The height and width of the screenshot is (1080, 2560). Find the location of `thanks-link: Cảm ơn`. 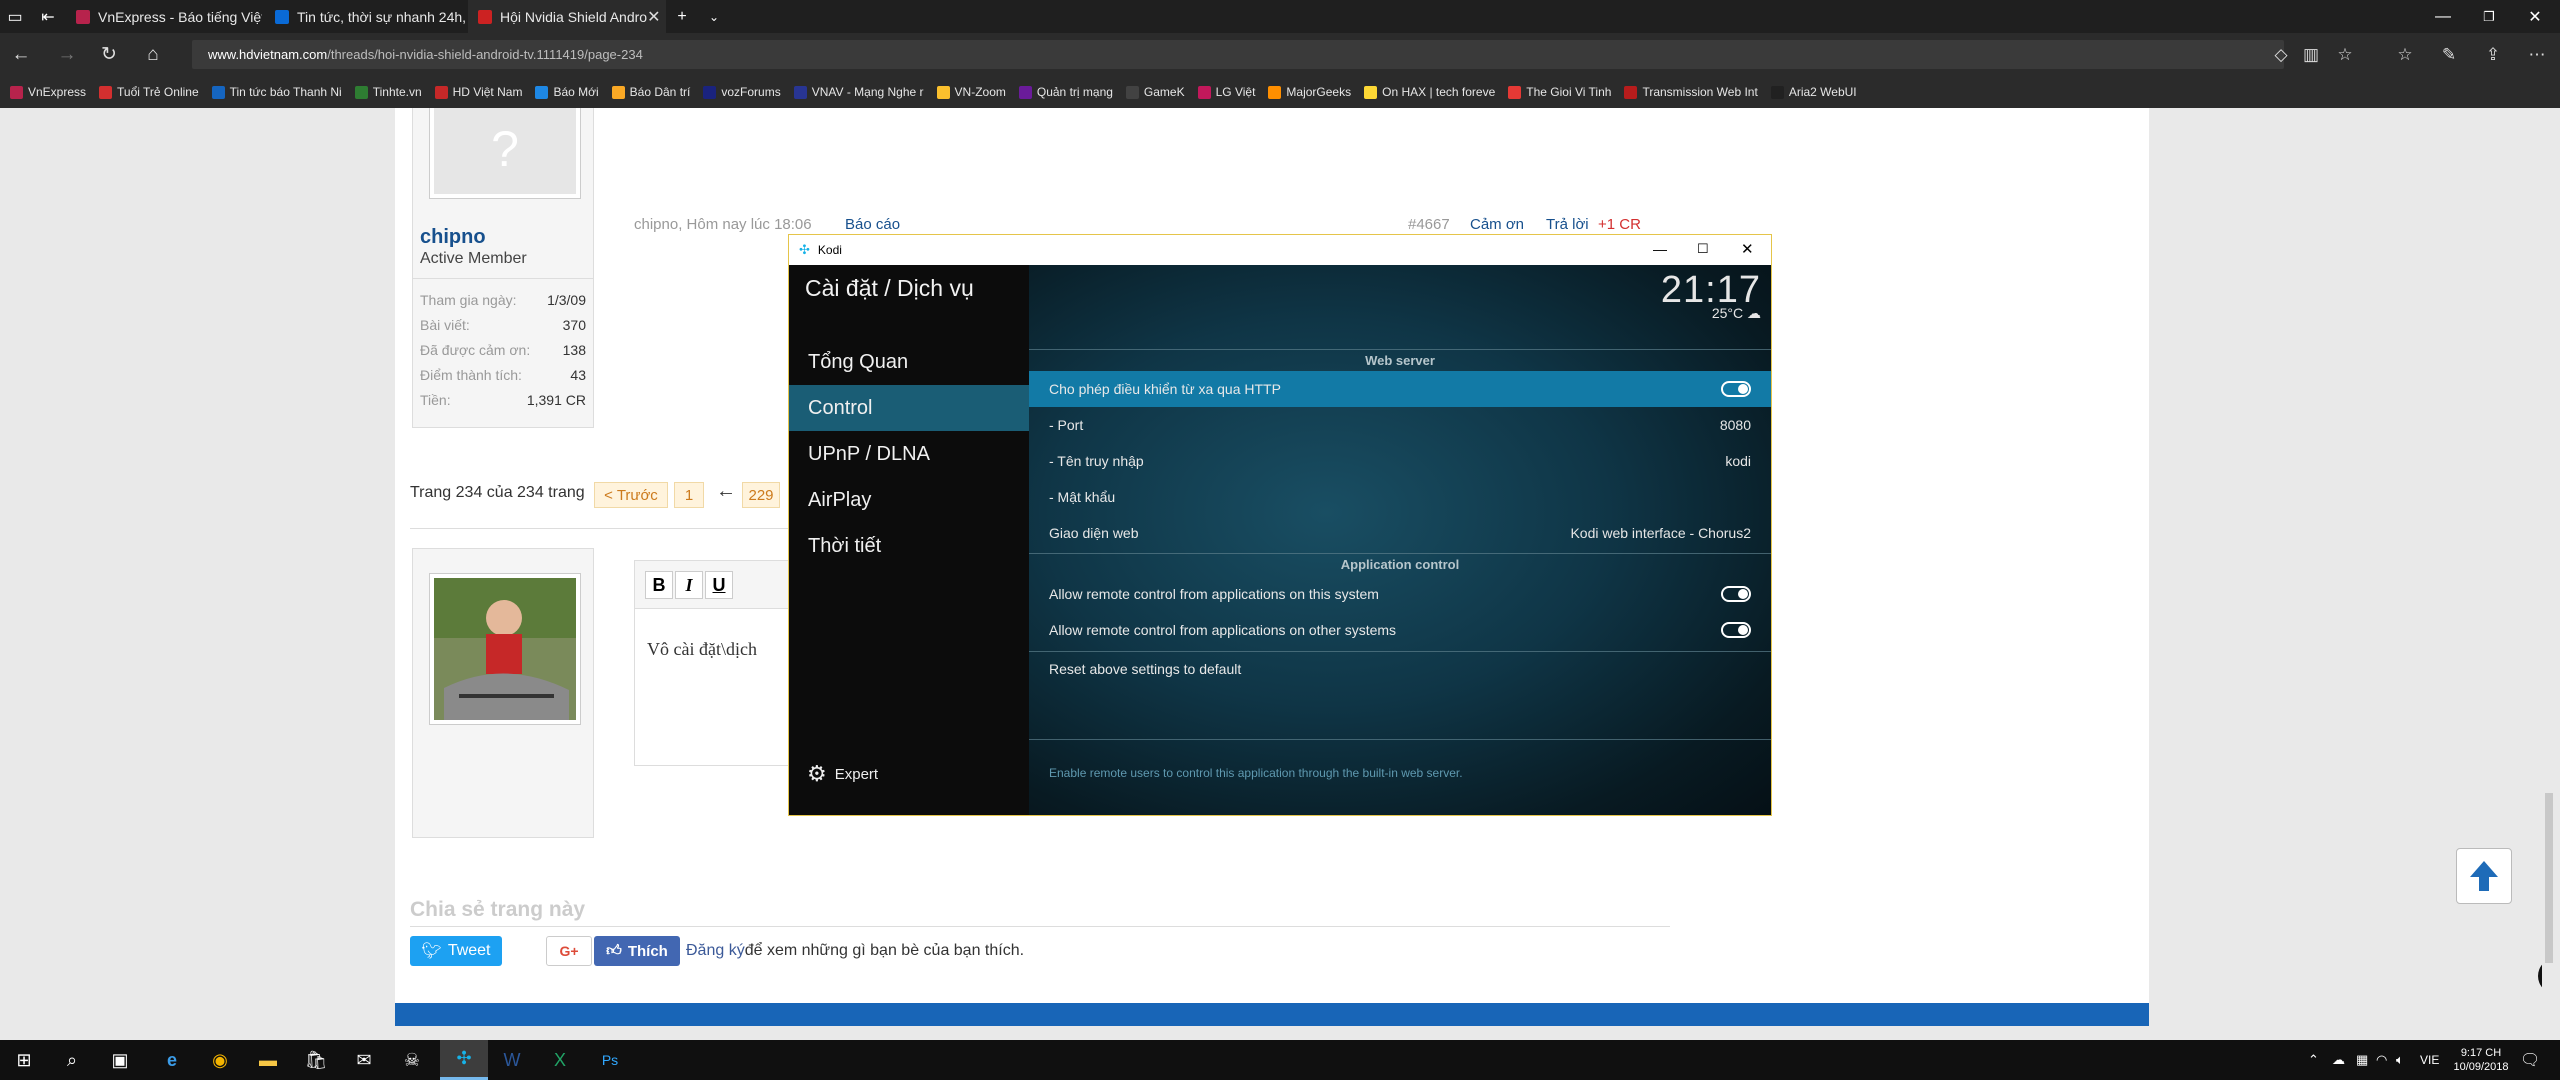

thanks-link: Cảm ơn is located at coordinates (1497, 224).